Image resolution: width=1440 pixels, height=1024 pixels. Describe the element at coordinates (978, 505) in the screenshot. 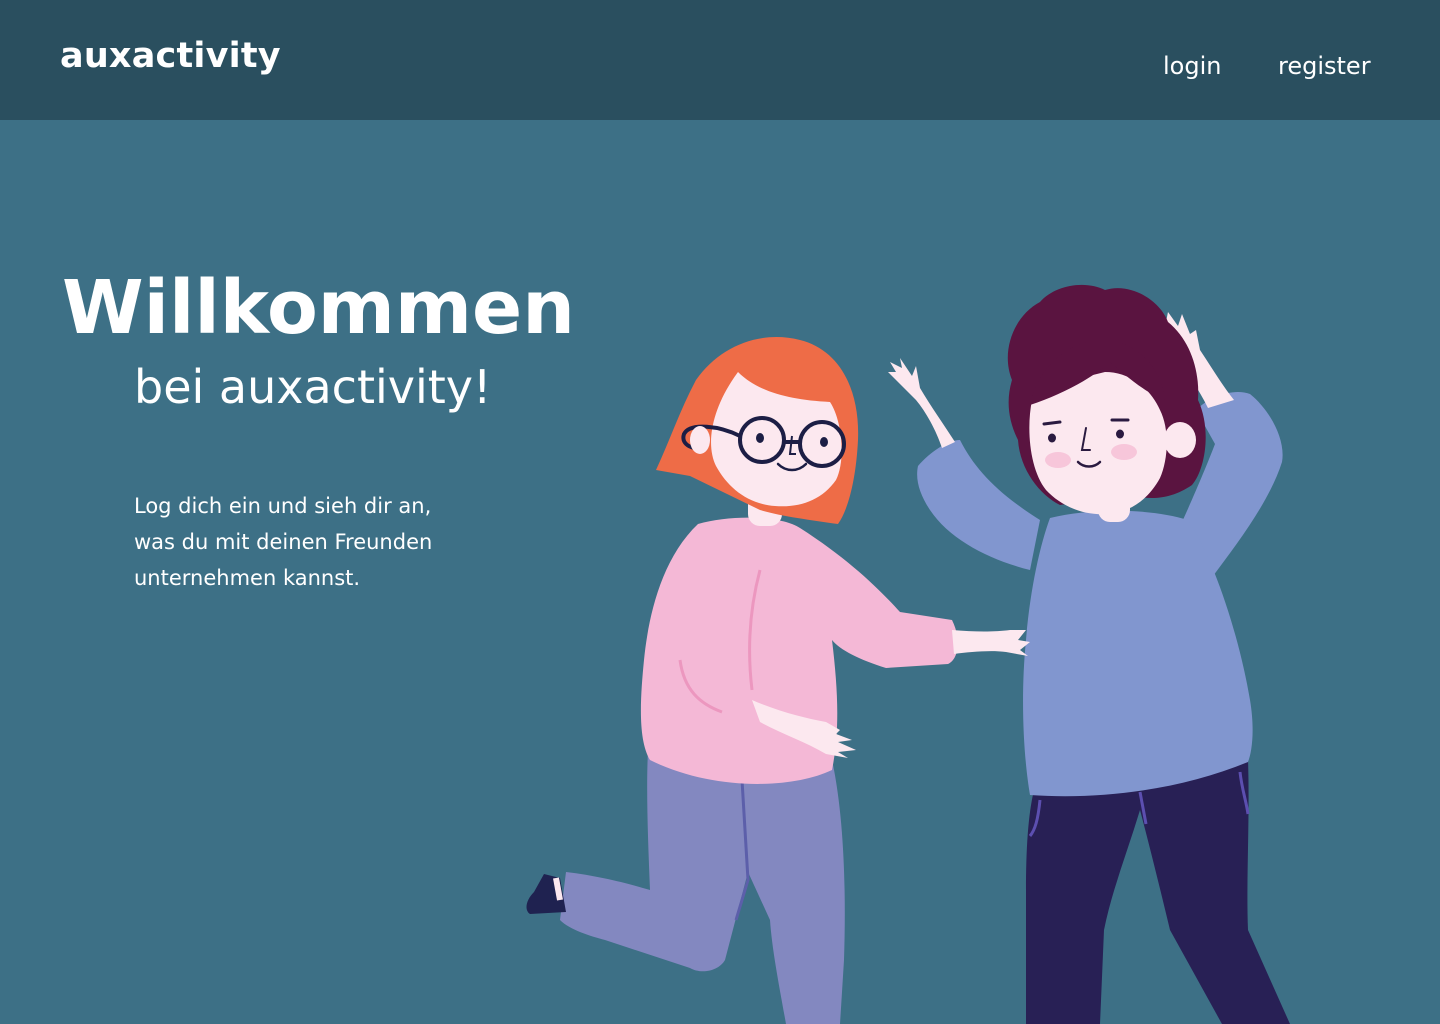

I see `person-right-left-arm` at that location.